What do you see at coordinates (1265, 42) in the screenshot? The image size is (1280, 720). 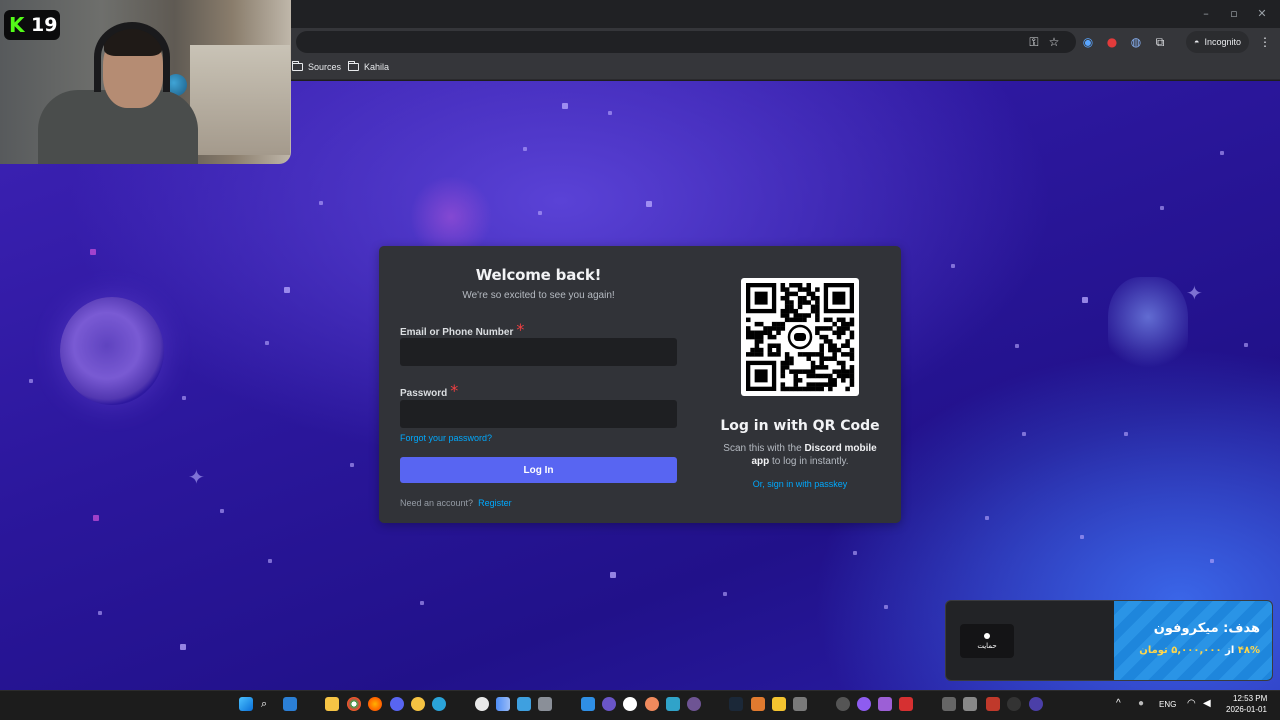 I see `browser-menu-icon: ⋮` at bounding box center [1265, 42].